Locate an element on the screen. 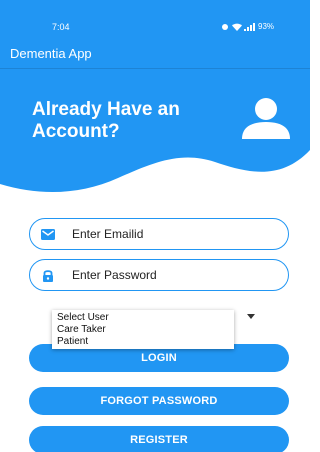 The width and height of the screenshot is (320, 452). email-field: Enter Emailid is located at coordinates (159, 234).